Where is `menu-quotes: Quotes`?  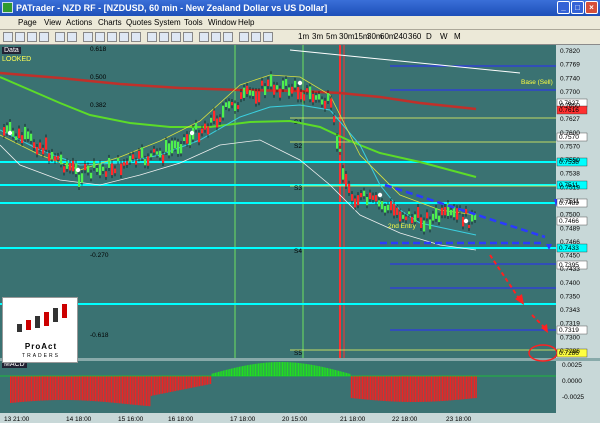 menu-quotes: Quotes is located at coordinates (139, 22).